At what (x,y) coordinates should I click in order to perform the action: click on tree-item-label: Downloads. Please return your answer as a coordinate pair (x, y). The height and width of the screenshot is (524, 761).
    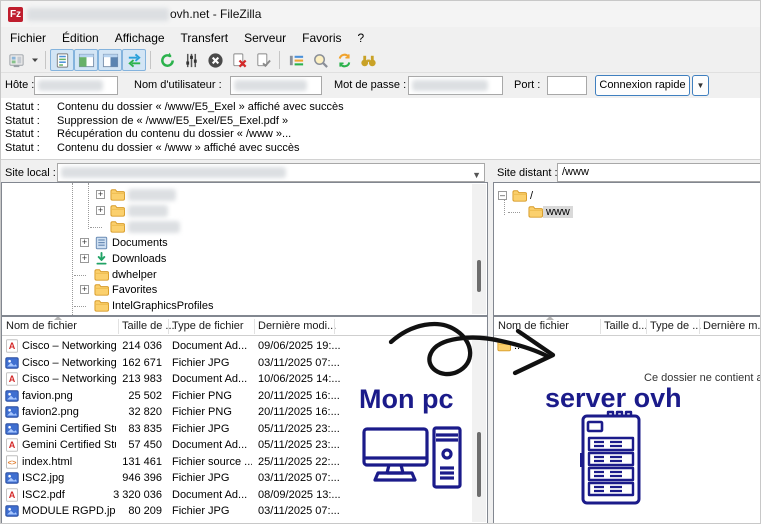
    Looking at the image, I should click on (139, 258).